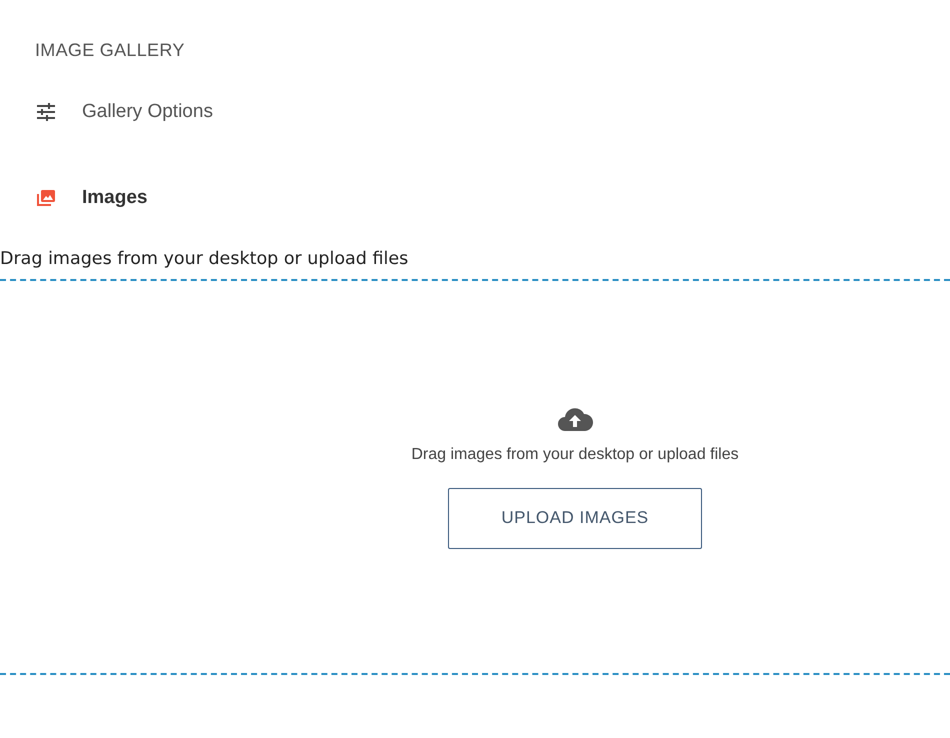  Describe the element at coordinates (493, 112) in the screenshot. I see `nav-item: Gallery Options` at that location.